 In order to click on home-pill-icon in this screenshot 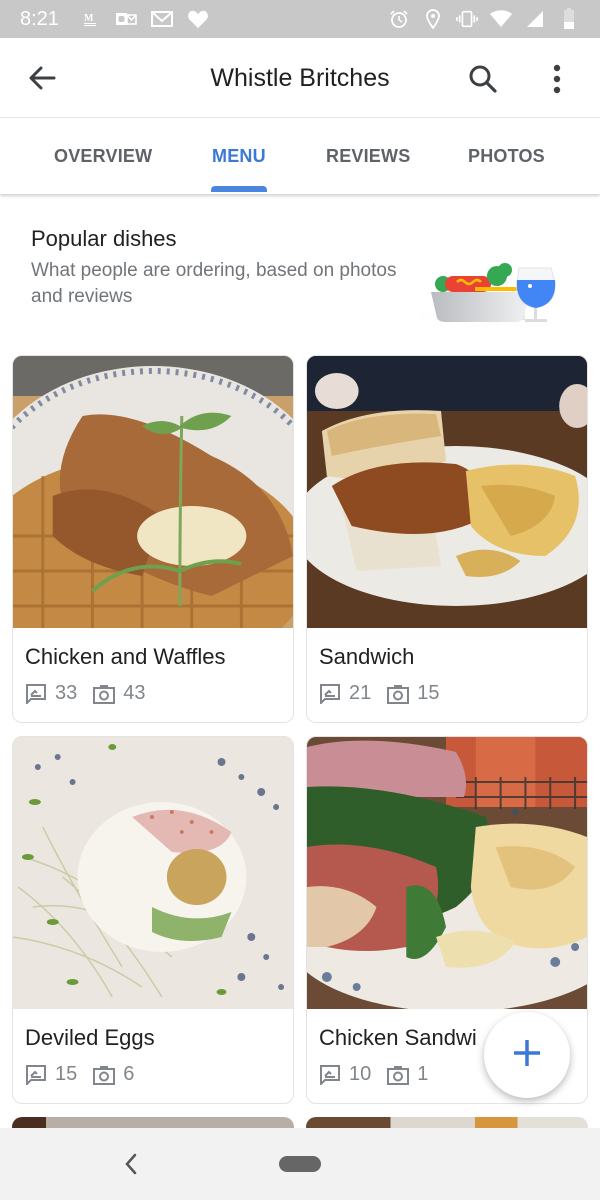, I will do `click(300, 1164)`.